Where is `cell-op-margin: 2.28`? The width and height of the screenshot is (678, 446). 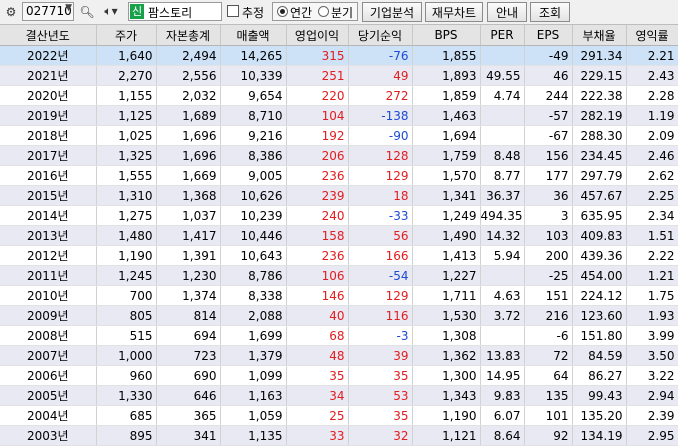 cell-op-margin: 2.28 is located at coordinates (652, 95).